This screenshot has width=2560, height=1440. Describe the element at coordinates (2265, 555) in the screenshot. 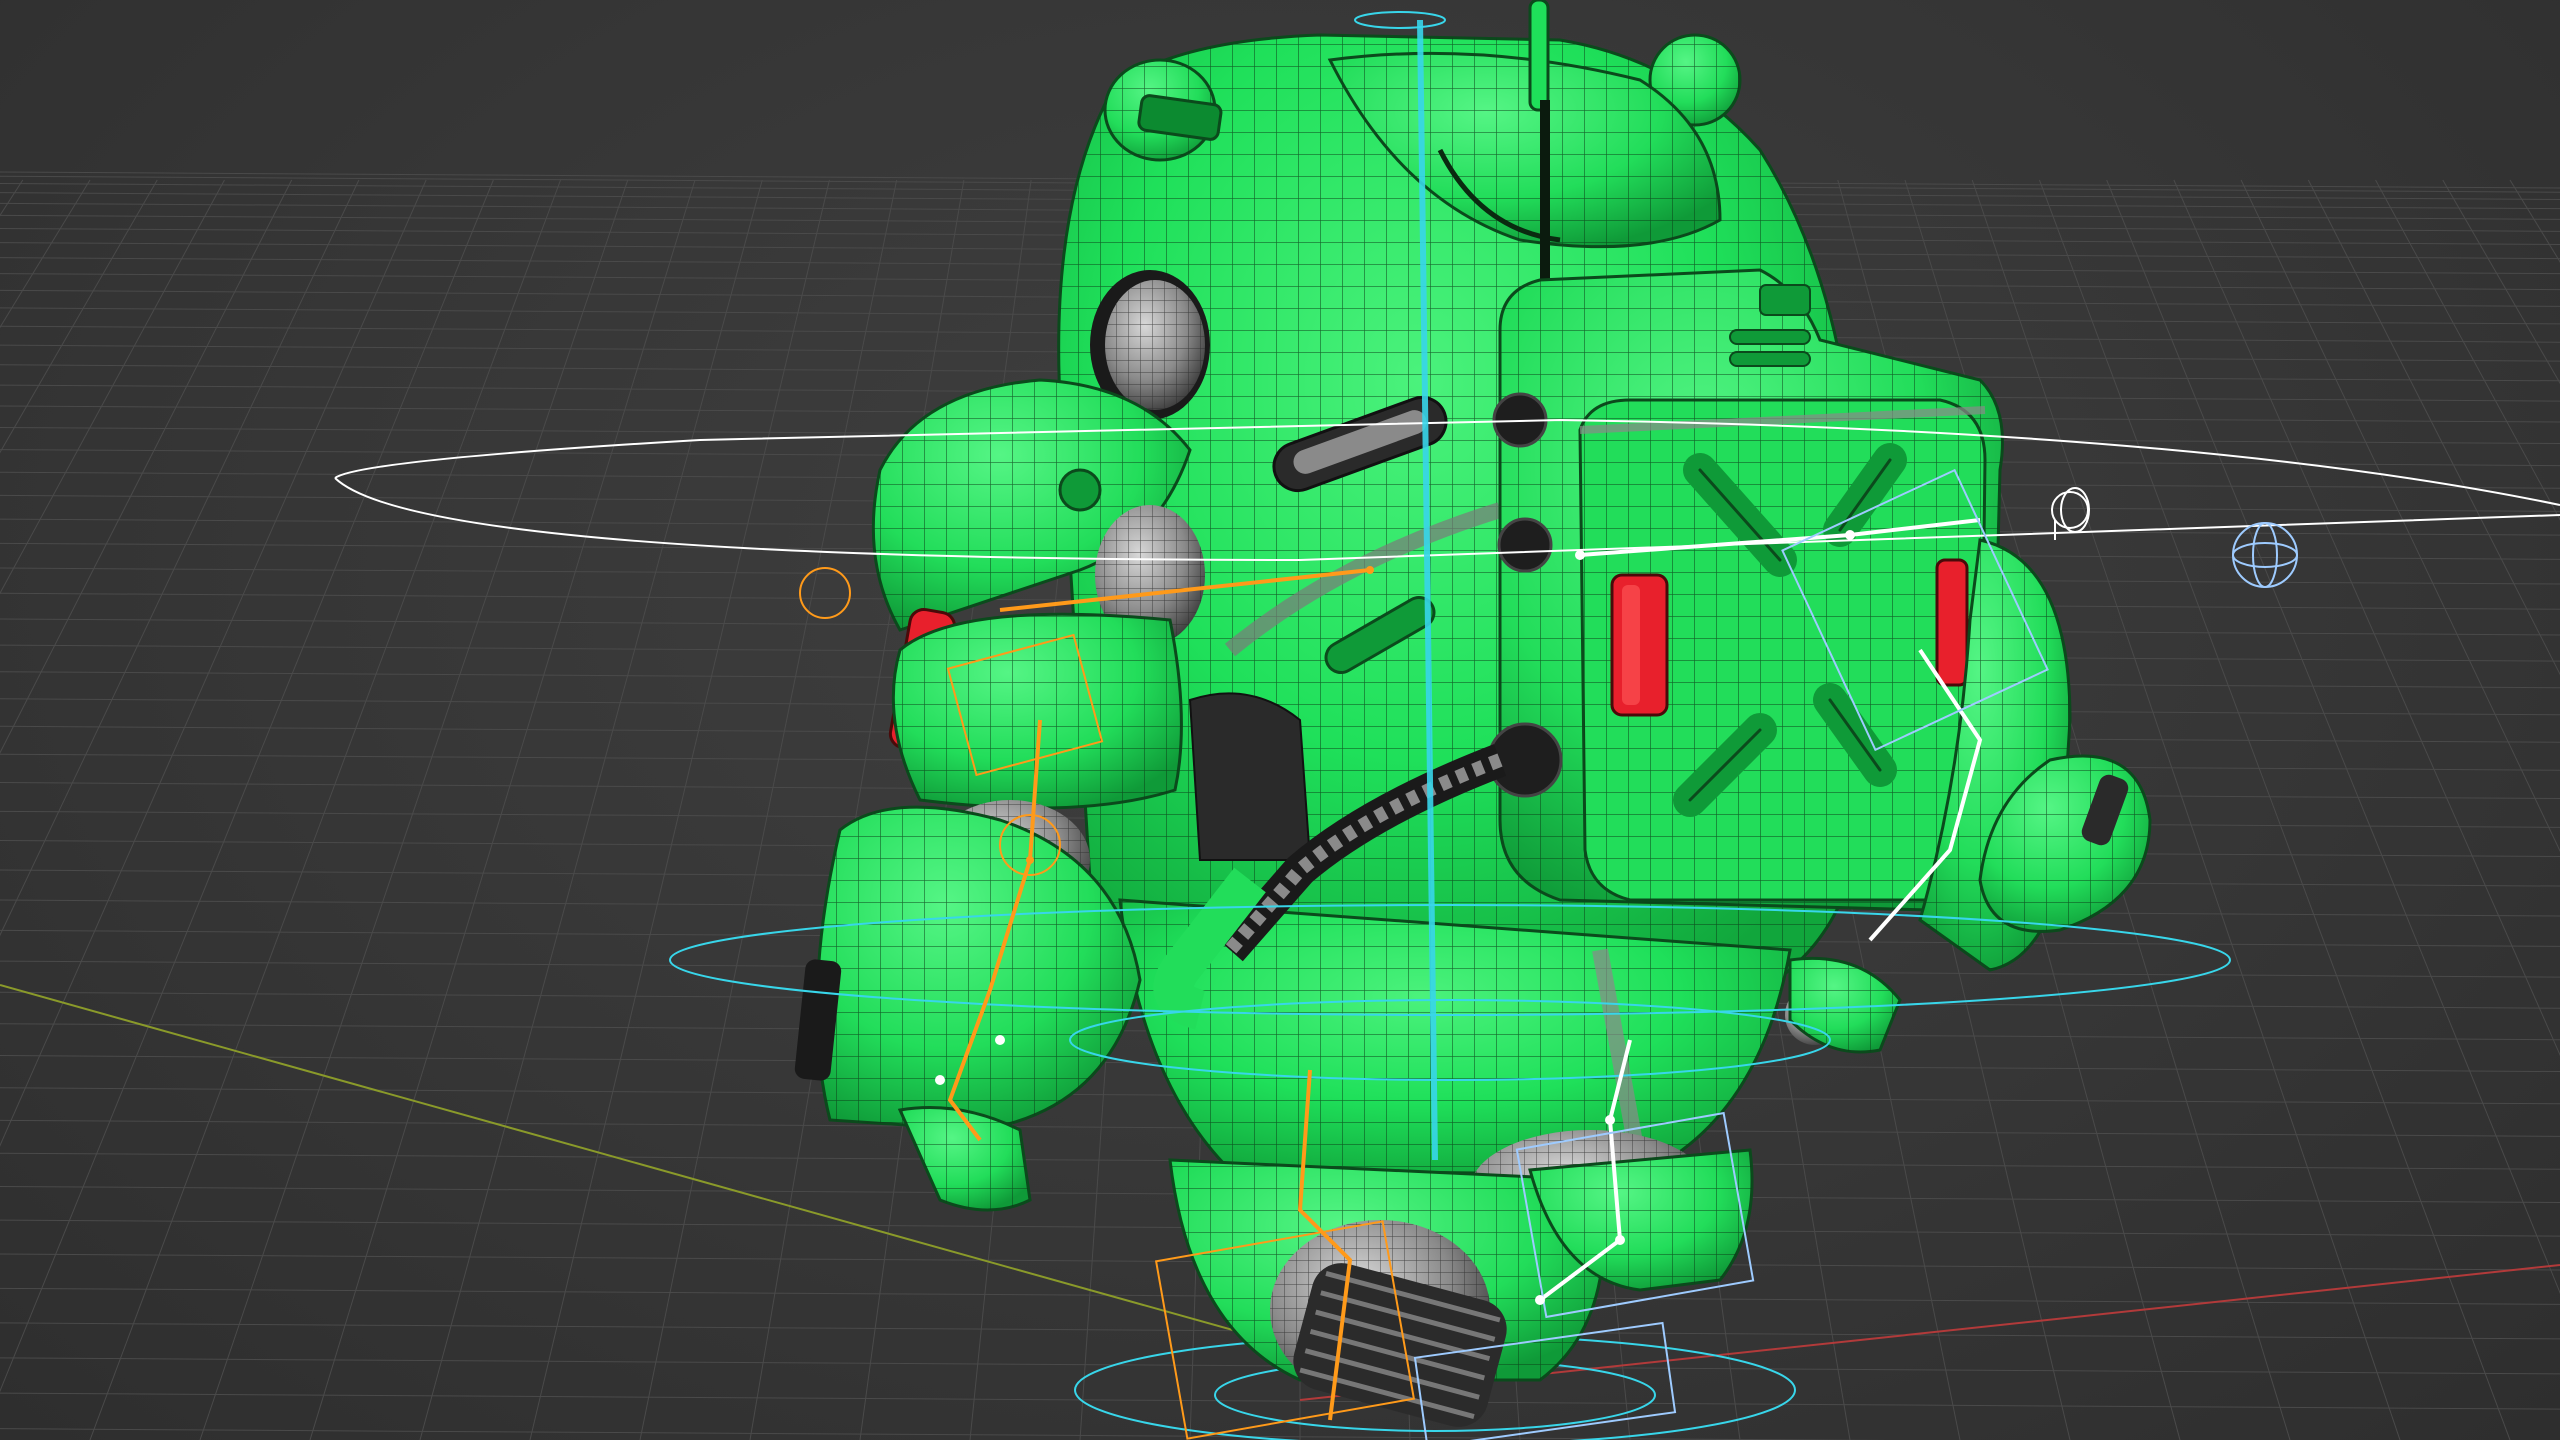

I see `pole-target-gizmo` at that location.